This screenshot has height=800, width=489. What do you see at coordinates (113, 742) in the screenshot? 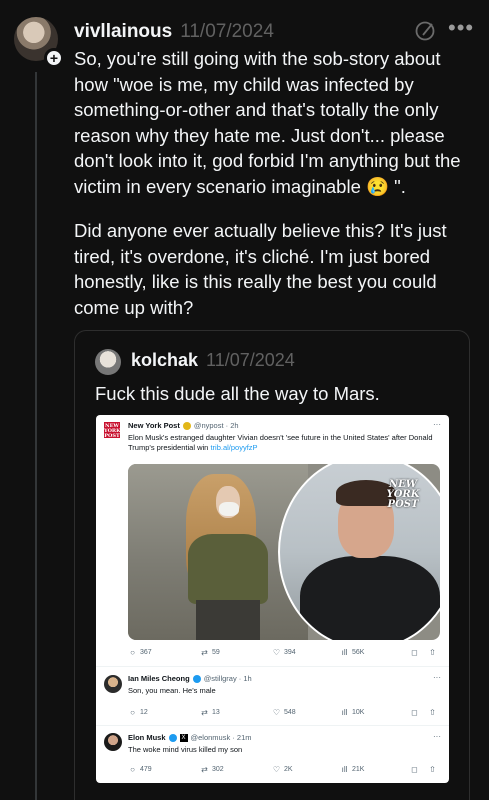
I see `reply2-avatar` at bounding box center [113, 742].